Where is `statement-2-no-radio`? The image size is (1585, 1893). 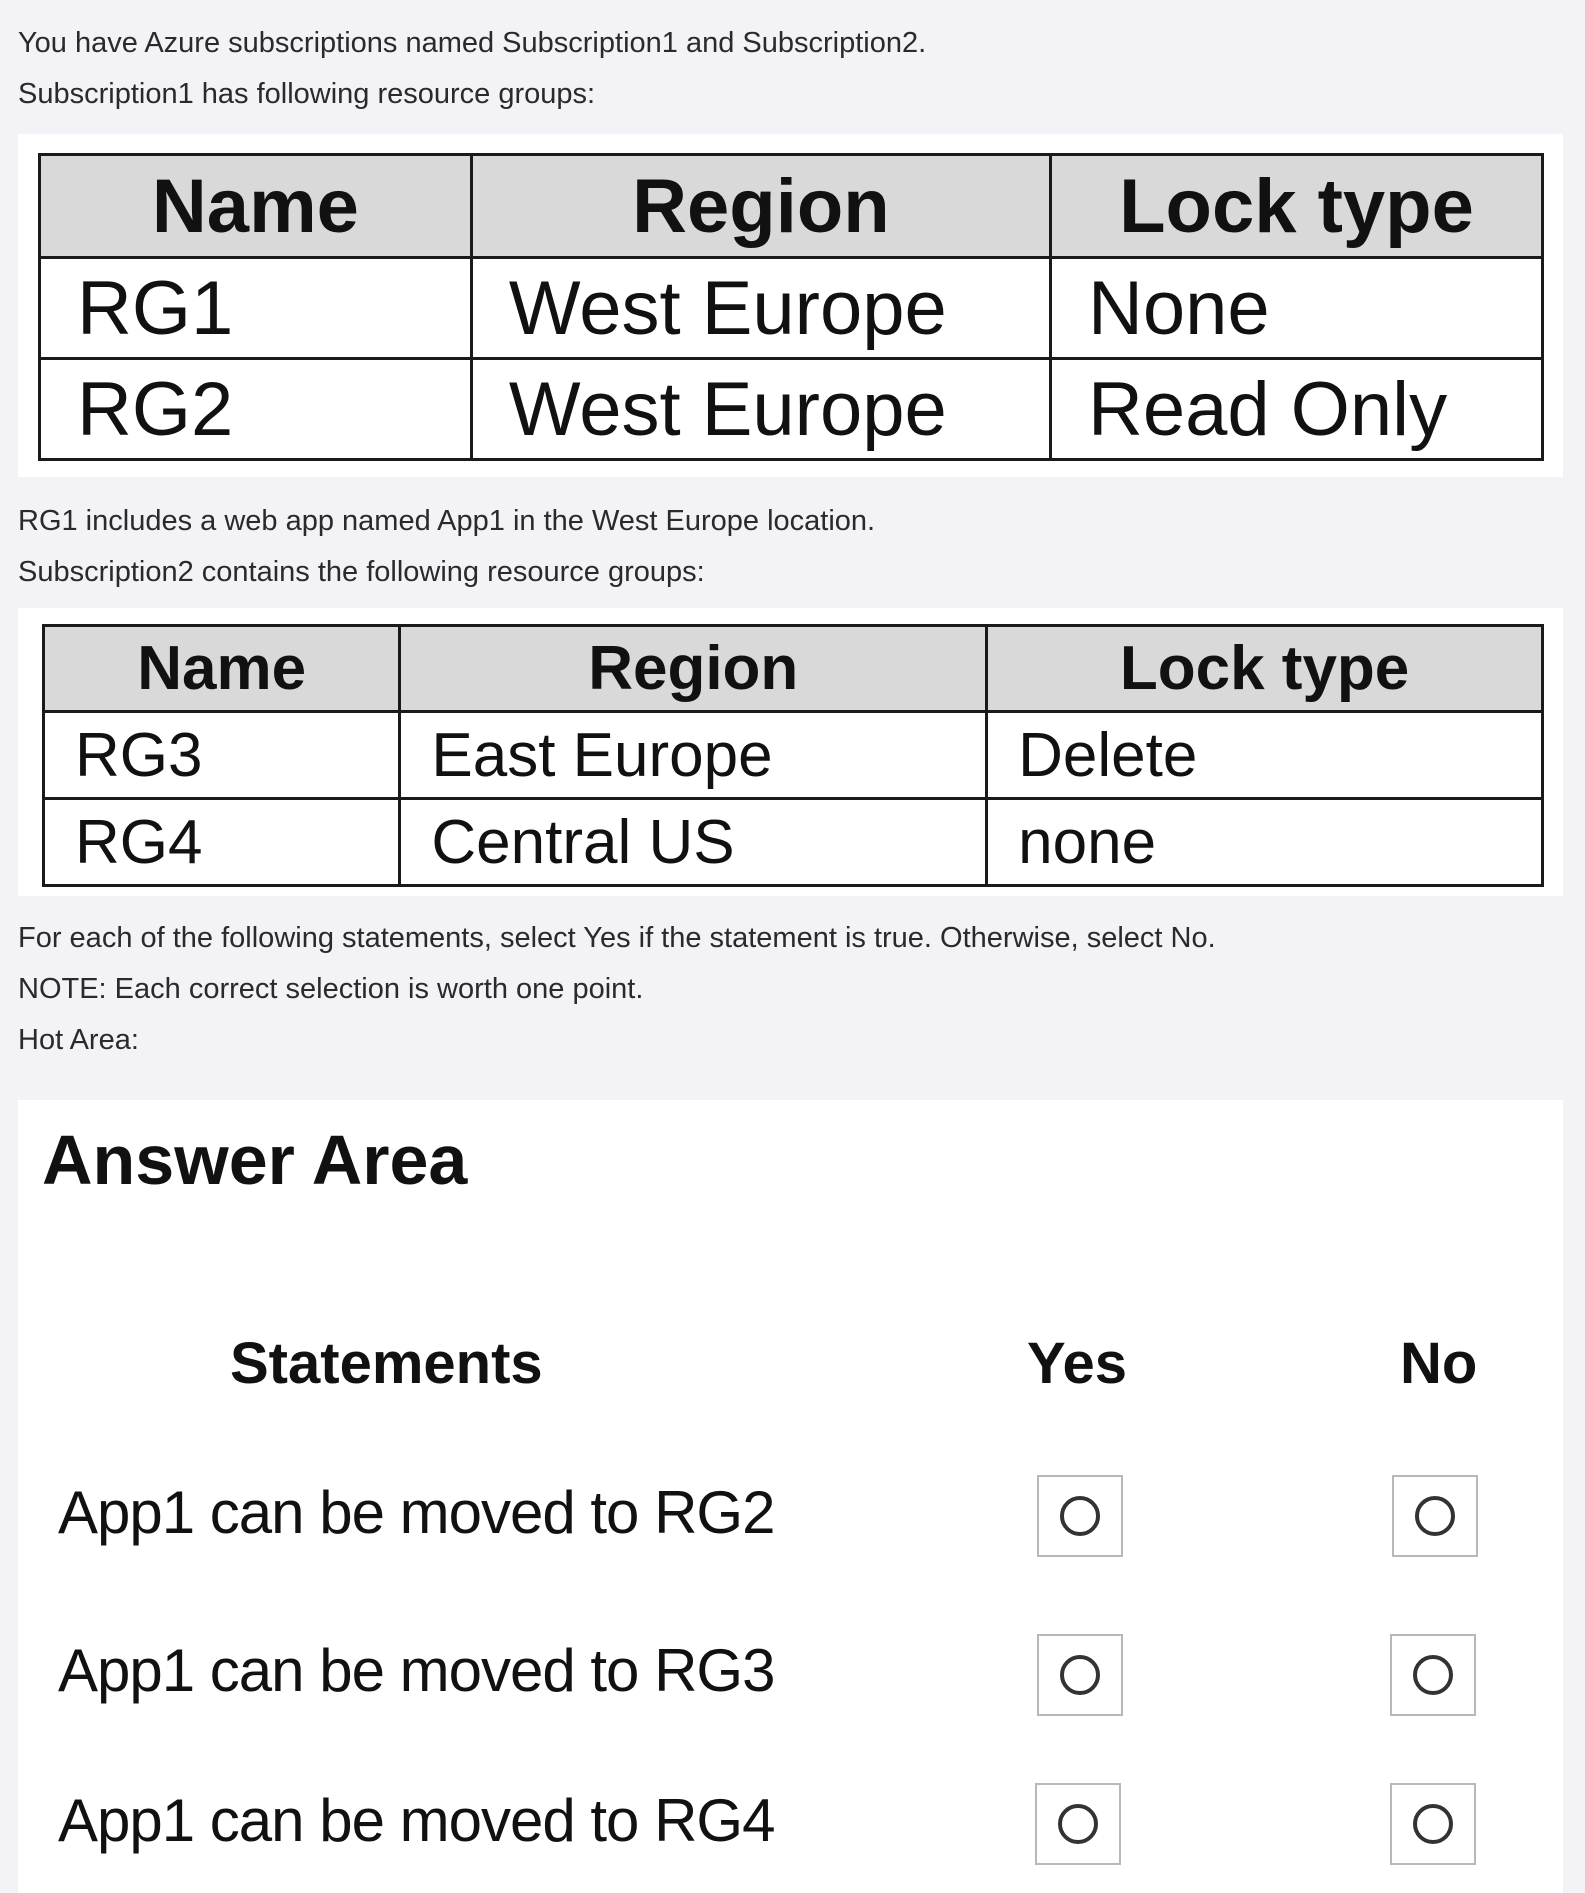 statement-2-no-radio is located at coordinates (1433, 1675).